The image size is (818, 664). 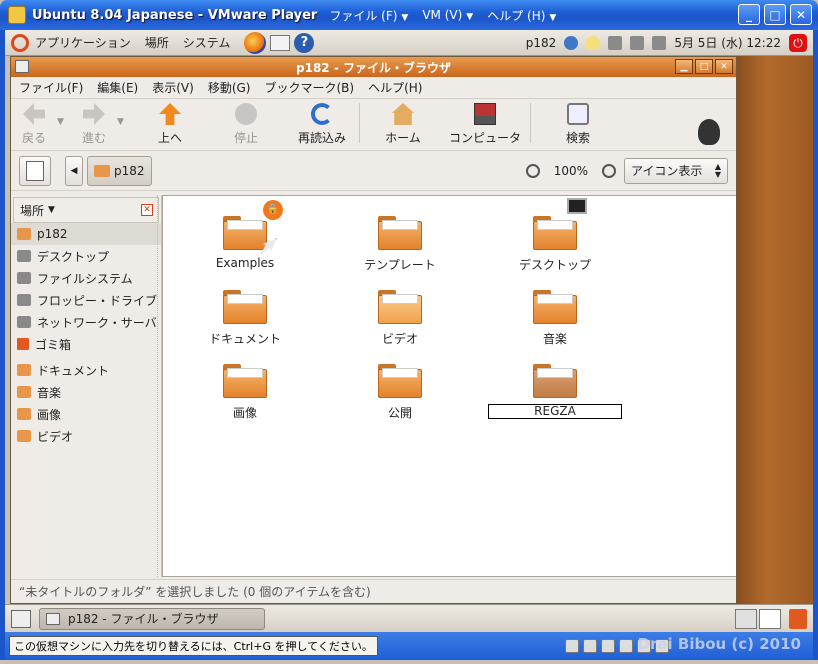 What do you see at coordinates (124, 122) in the screenshot?
I see `forward-history-dropdown: ▼` at bounding box center [124, 122].